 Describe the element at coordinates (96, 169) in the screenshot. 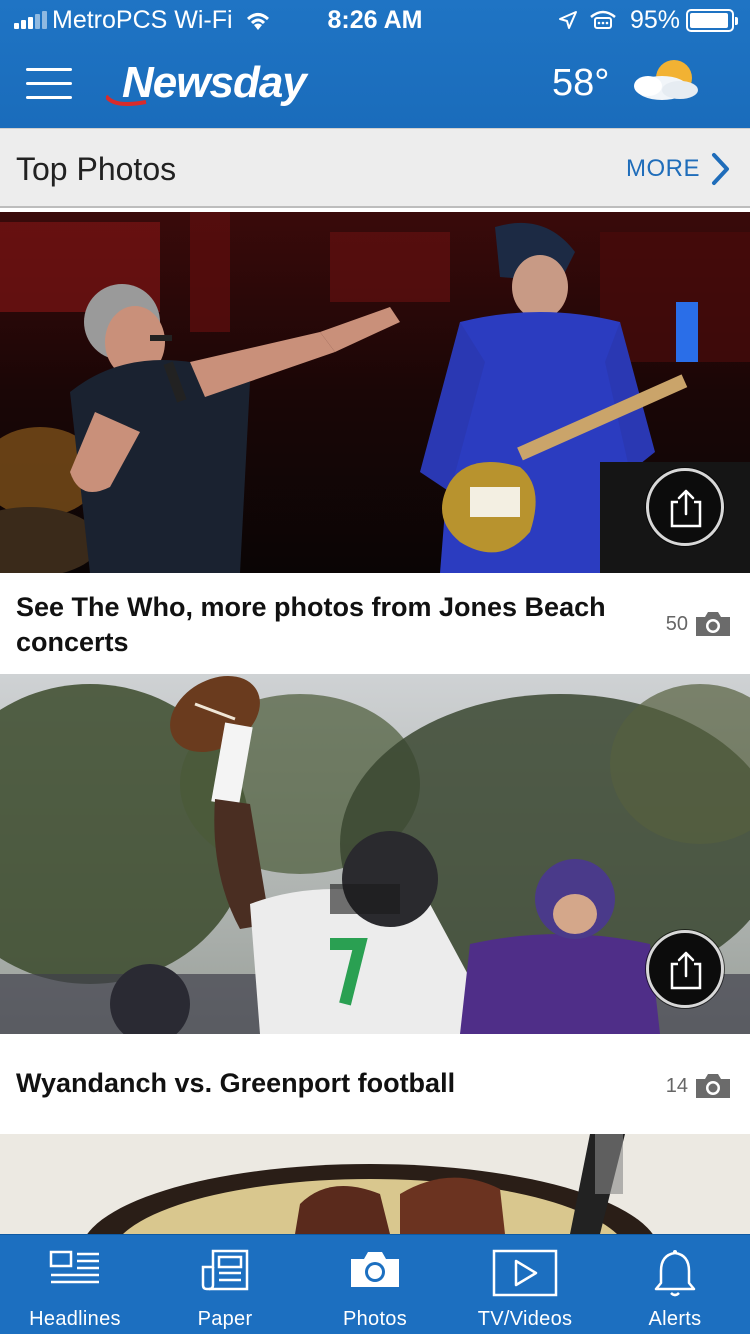

I see `section-title: Top Photos` at that location.